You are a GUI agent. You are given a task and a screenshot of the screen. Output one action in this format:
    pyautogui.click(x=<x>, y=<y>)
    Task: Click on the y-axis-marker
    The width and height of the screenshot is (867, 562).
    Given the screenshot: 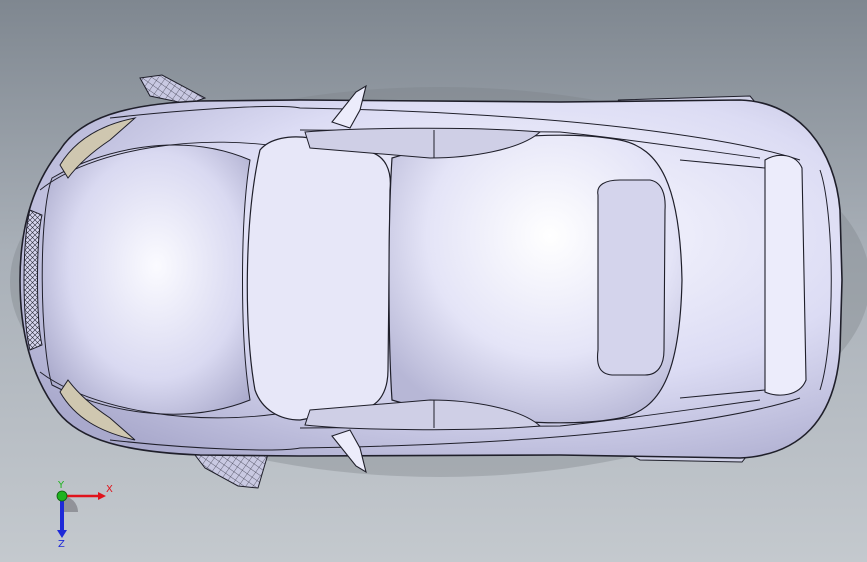 What is the action you would take?
    pyautogui.click(x=62, y=496)
    